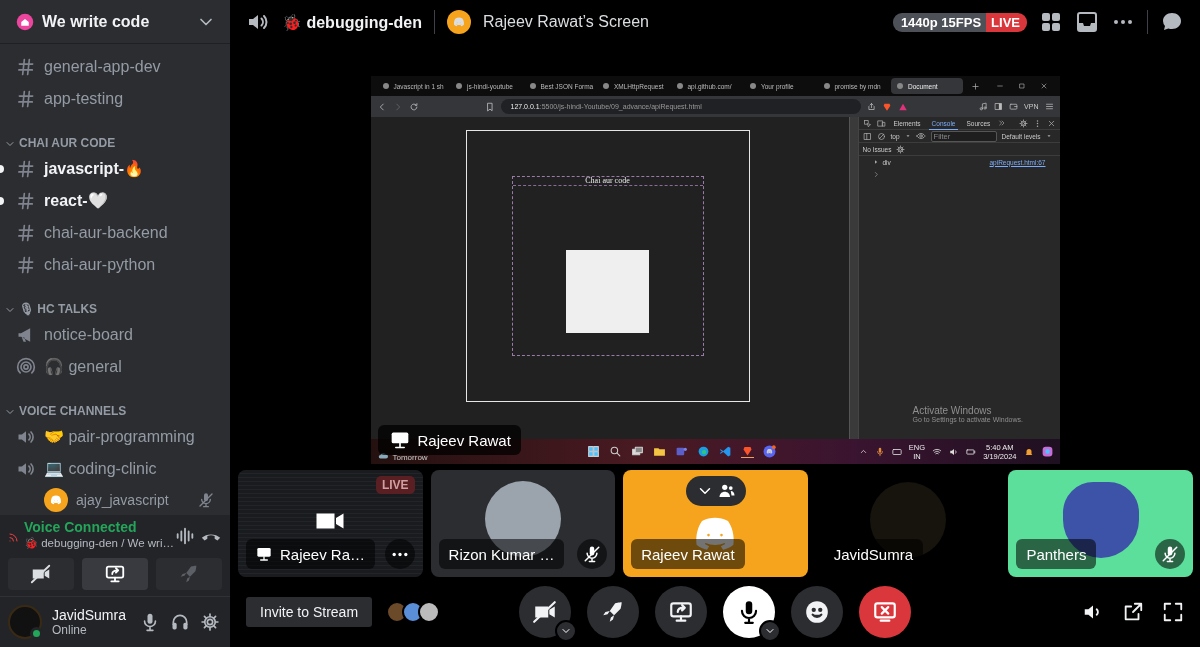  I want to click on channel-item: general-app-dev, so click(115, 67).